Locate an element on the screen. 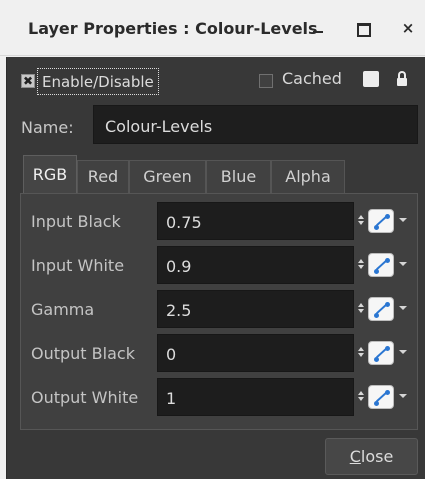 This screenshot has height=479, width=425. window-titlebar: Layer Properties : Colour-Levels × is located at coordinates (212, 28).